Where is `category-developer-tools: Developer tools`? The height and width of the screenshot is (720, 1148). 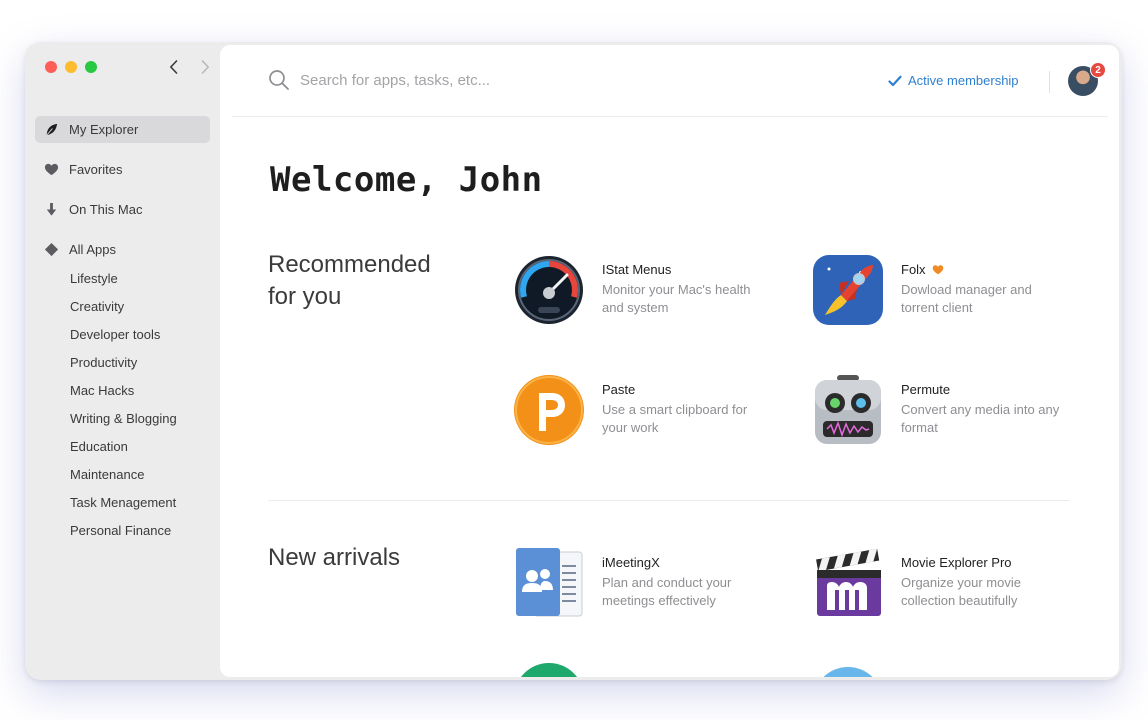 category-developer-tools: Developer tools is located at coordinates (145, 334).